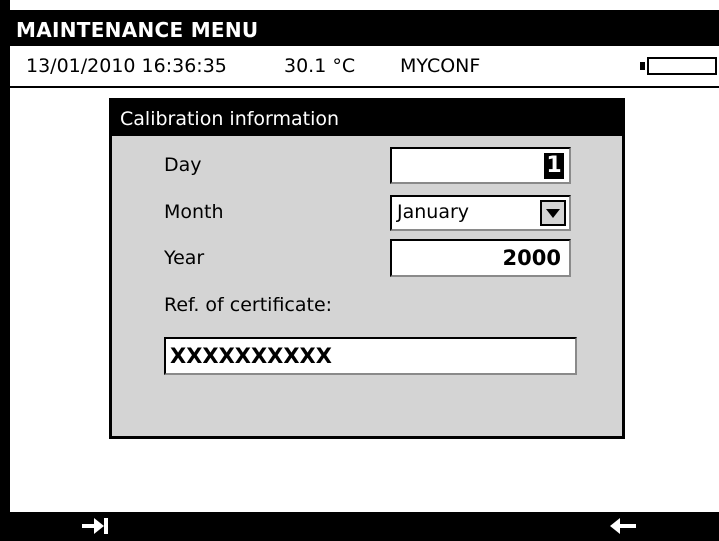 The image size is (719, 541). I want to click on certificate-ref-label: Ref. of certificate:, so click(248, 305).